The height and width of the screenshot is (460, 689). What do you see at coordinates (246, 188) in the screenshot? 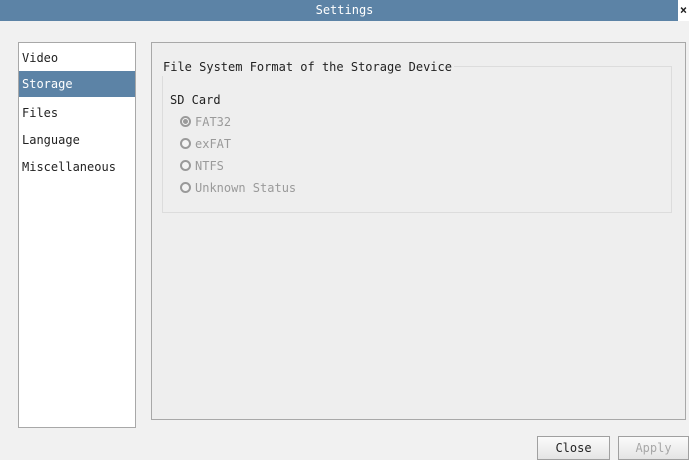
I see `radio-label: Unknown Status` at bounding box center [246, 188].